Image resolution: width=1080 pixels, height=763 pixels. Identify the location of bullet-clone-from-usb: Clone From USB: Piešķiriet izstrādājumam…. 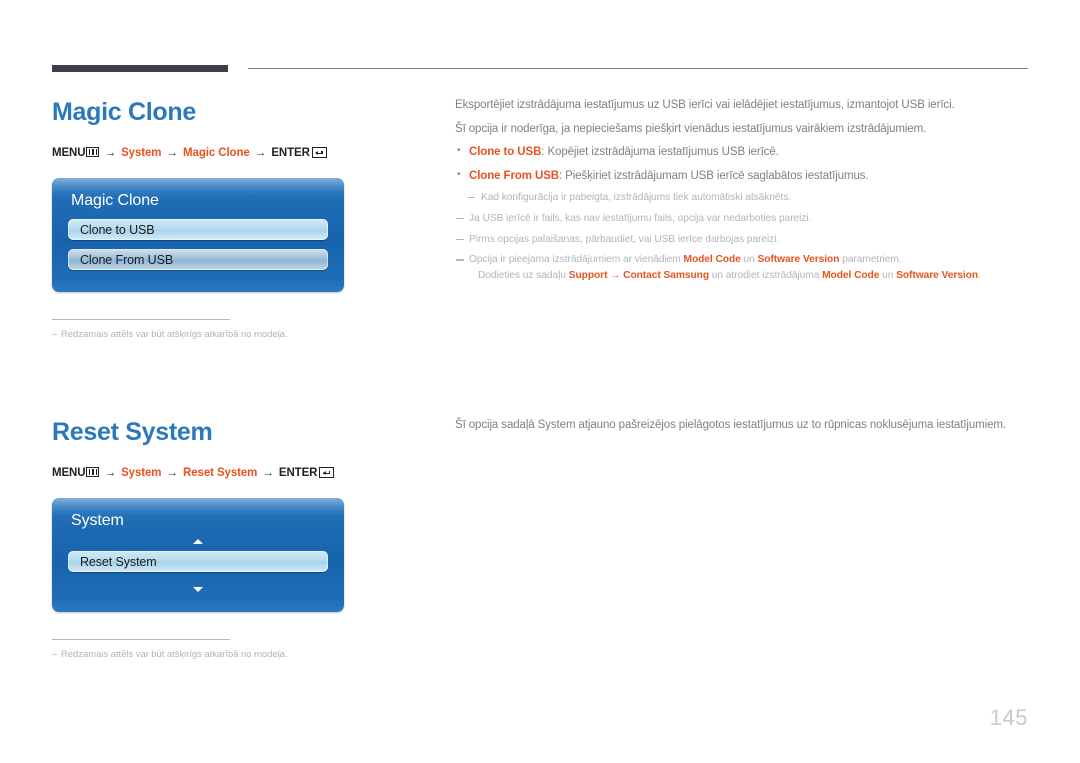
(745, 176).